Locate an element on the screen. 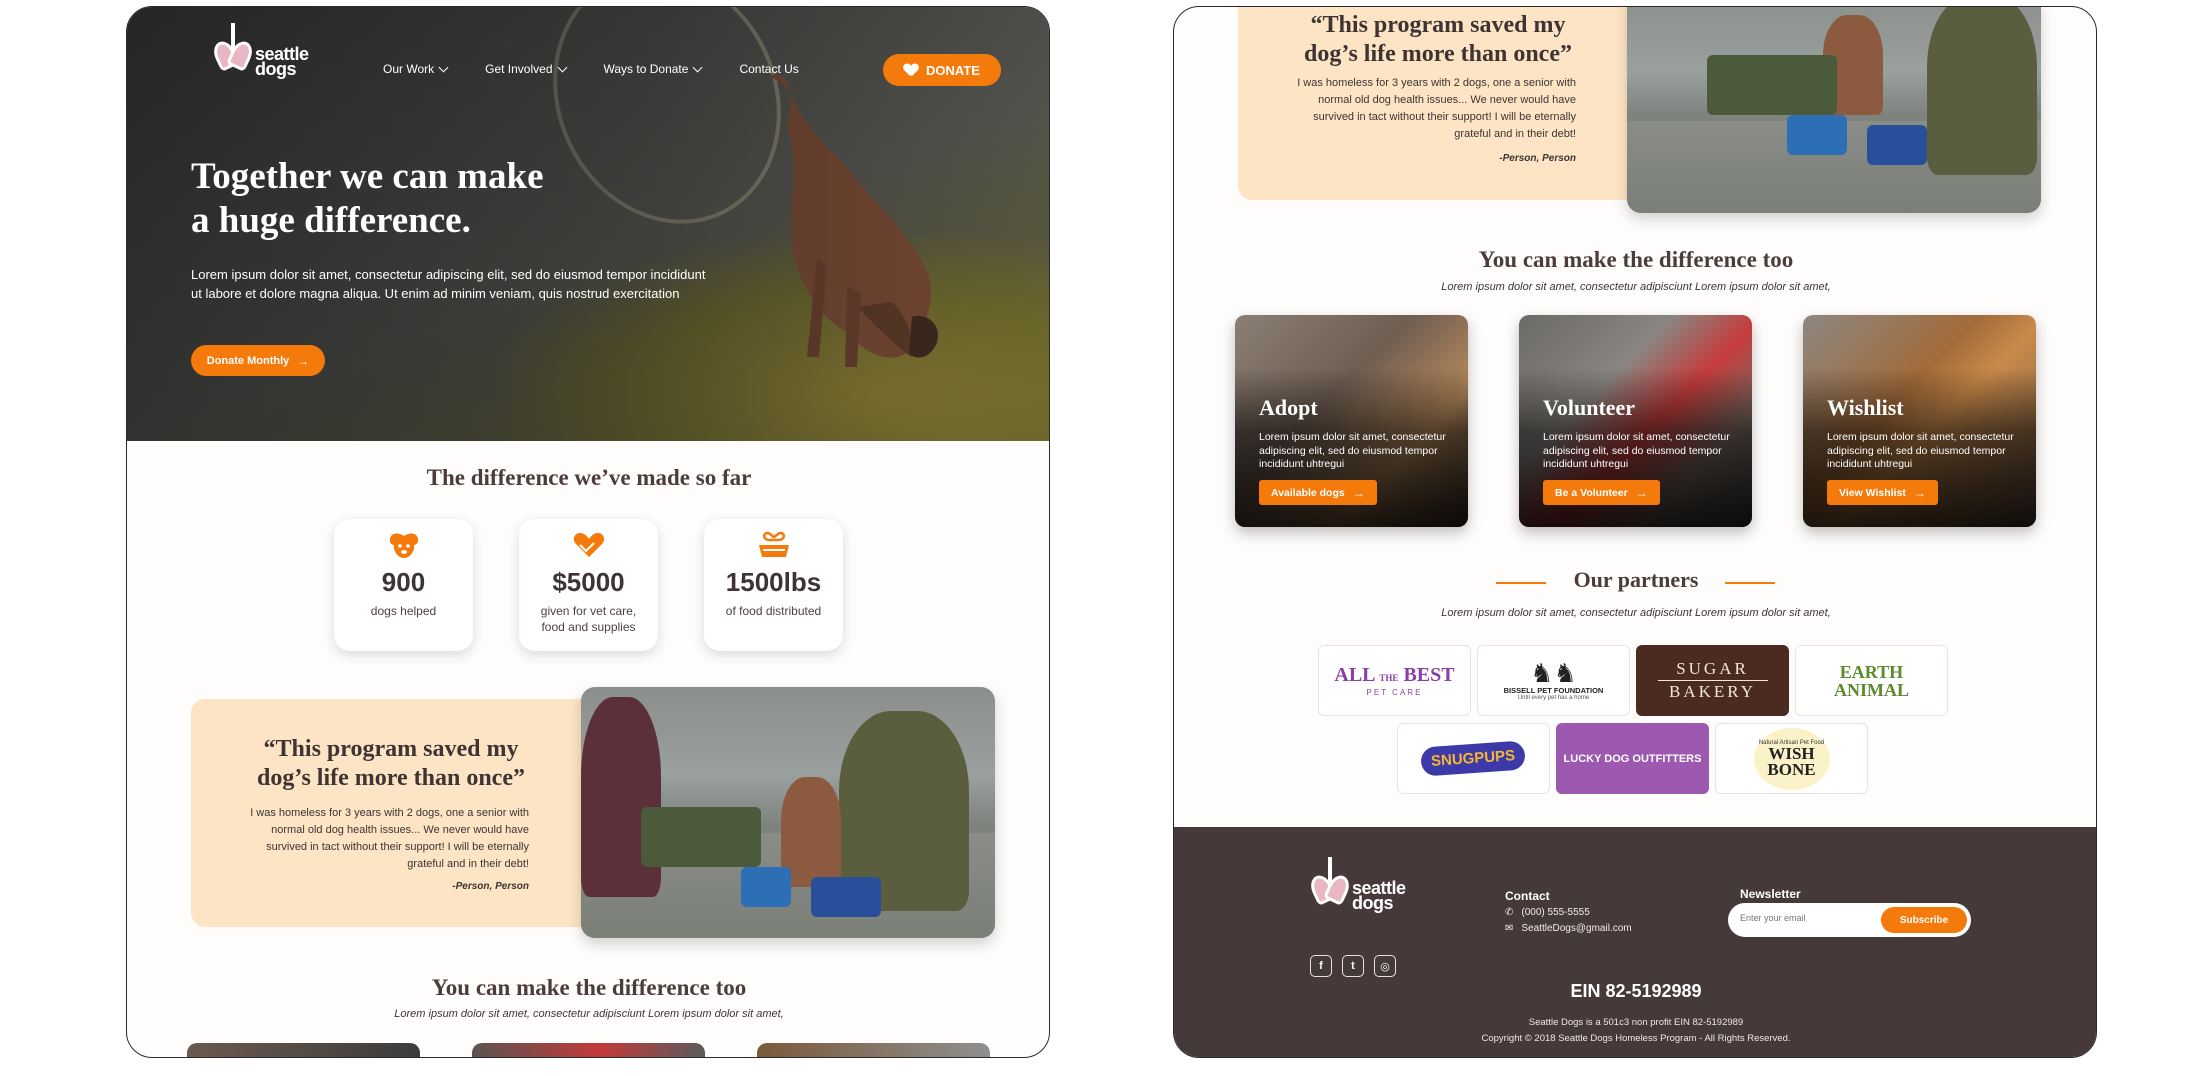 The width and height of the screenshot is (2212, 1076). card-peek-volunteer is located at coordinates (588, 1050).